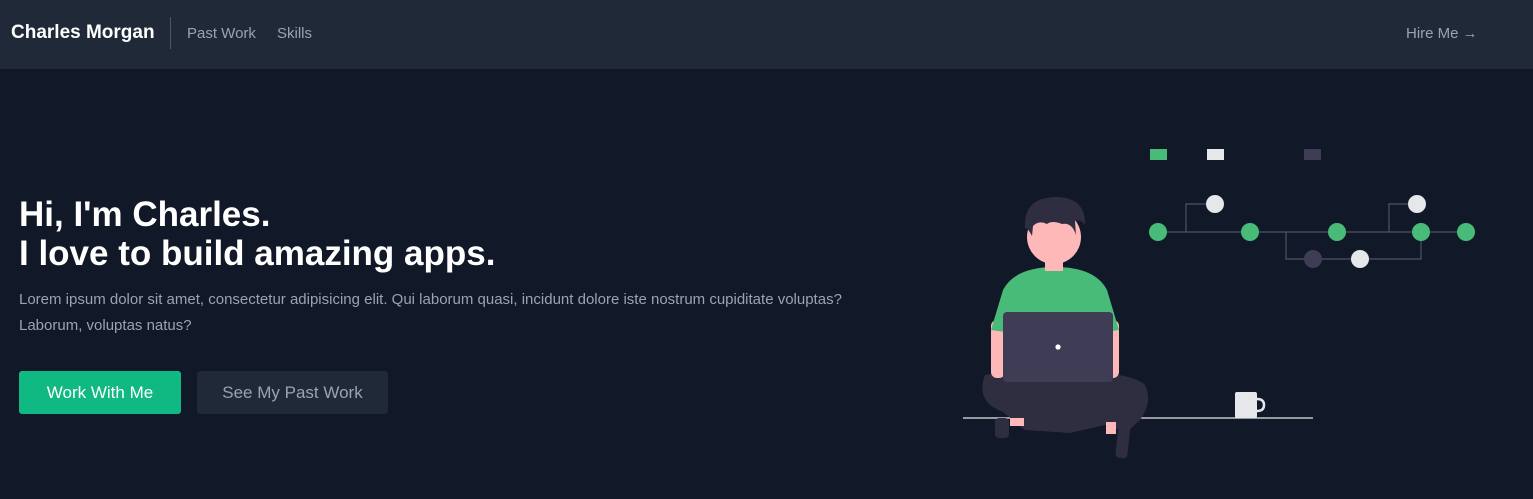 Image resolution: width=1533 pixels, height=499 pixels. Describe the element at coordinates (1158, 154) in the screenshot. I see `legend-square-green` at that location.